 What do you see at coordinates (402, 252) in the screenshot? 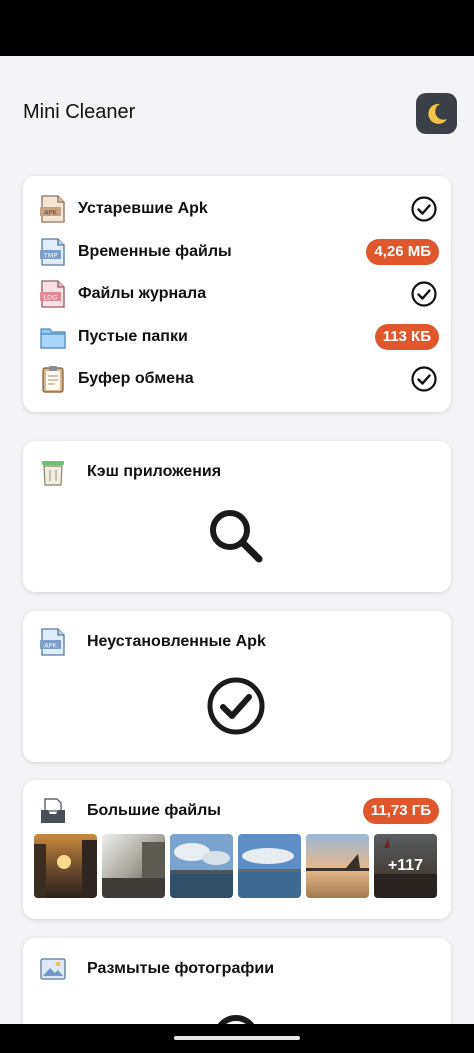
I see `size-badge: 4,26 МБ` at bounding box center [402, 252].